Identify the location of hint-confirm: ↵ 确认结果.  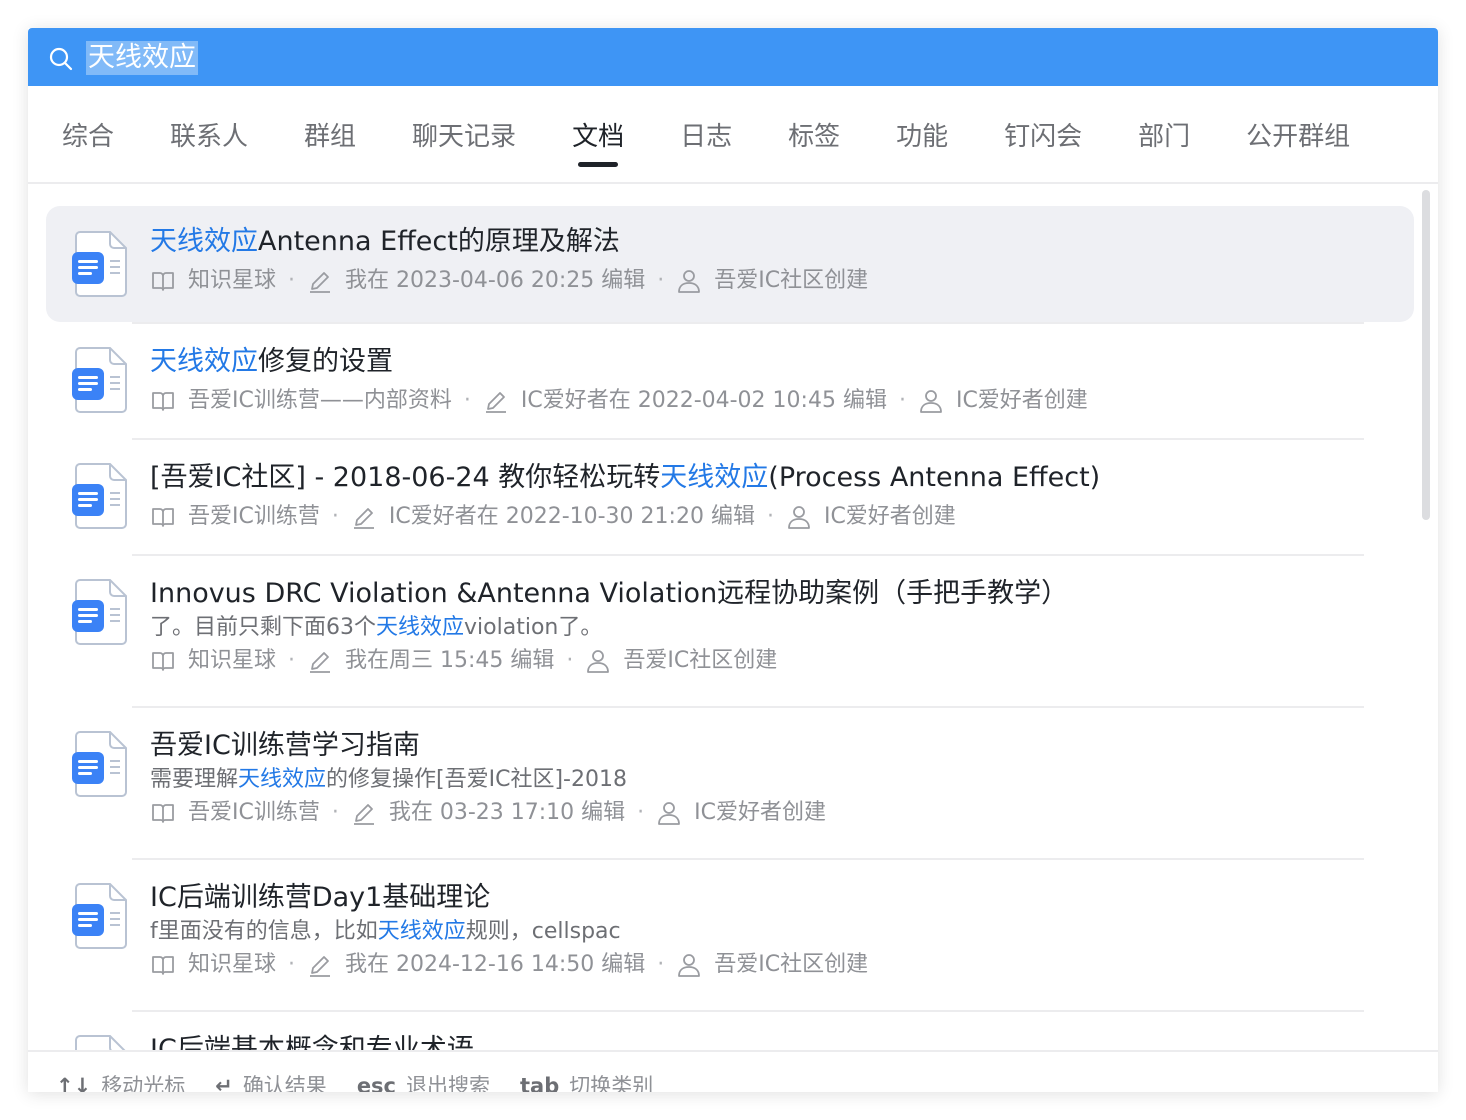
(271, 1083).